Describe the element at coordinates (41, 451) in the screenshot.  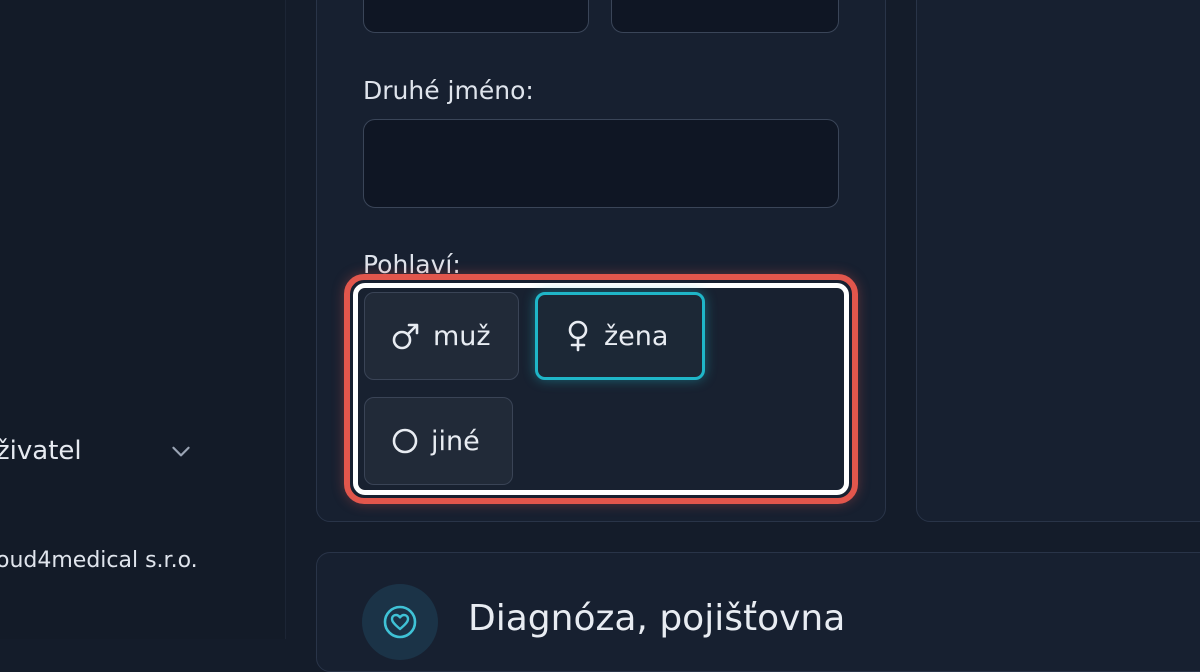
I see `sidebar-user-label: živatel` at that location.